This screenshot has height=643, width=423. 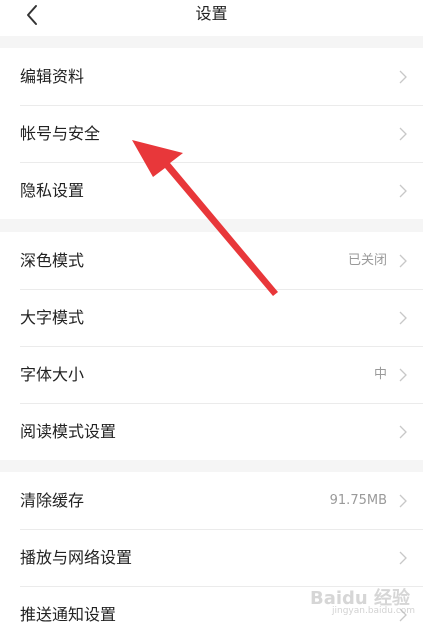 I want to click on settings-item-label: 深色模式, so click(x=52, y=260).